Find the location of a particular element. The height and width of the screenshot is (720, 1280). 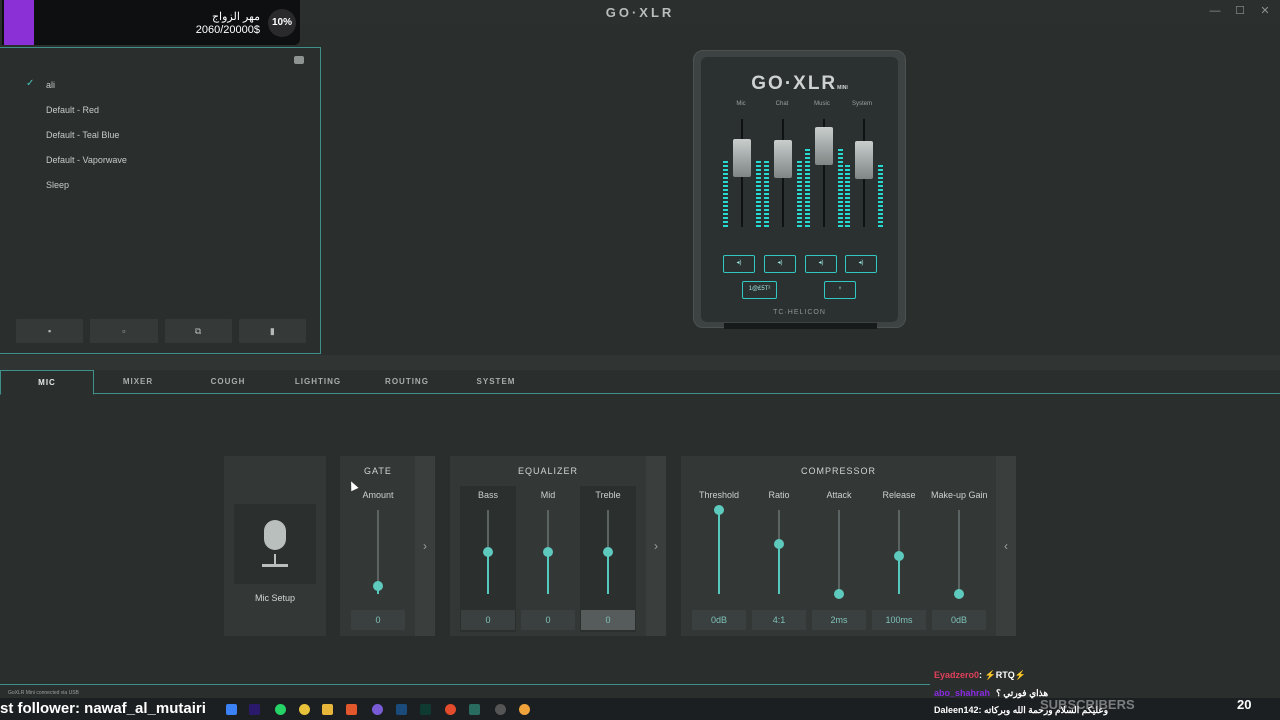

new-profile-button: ▫ is located at coordinates (124, 331).